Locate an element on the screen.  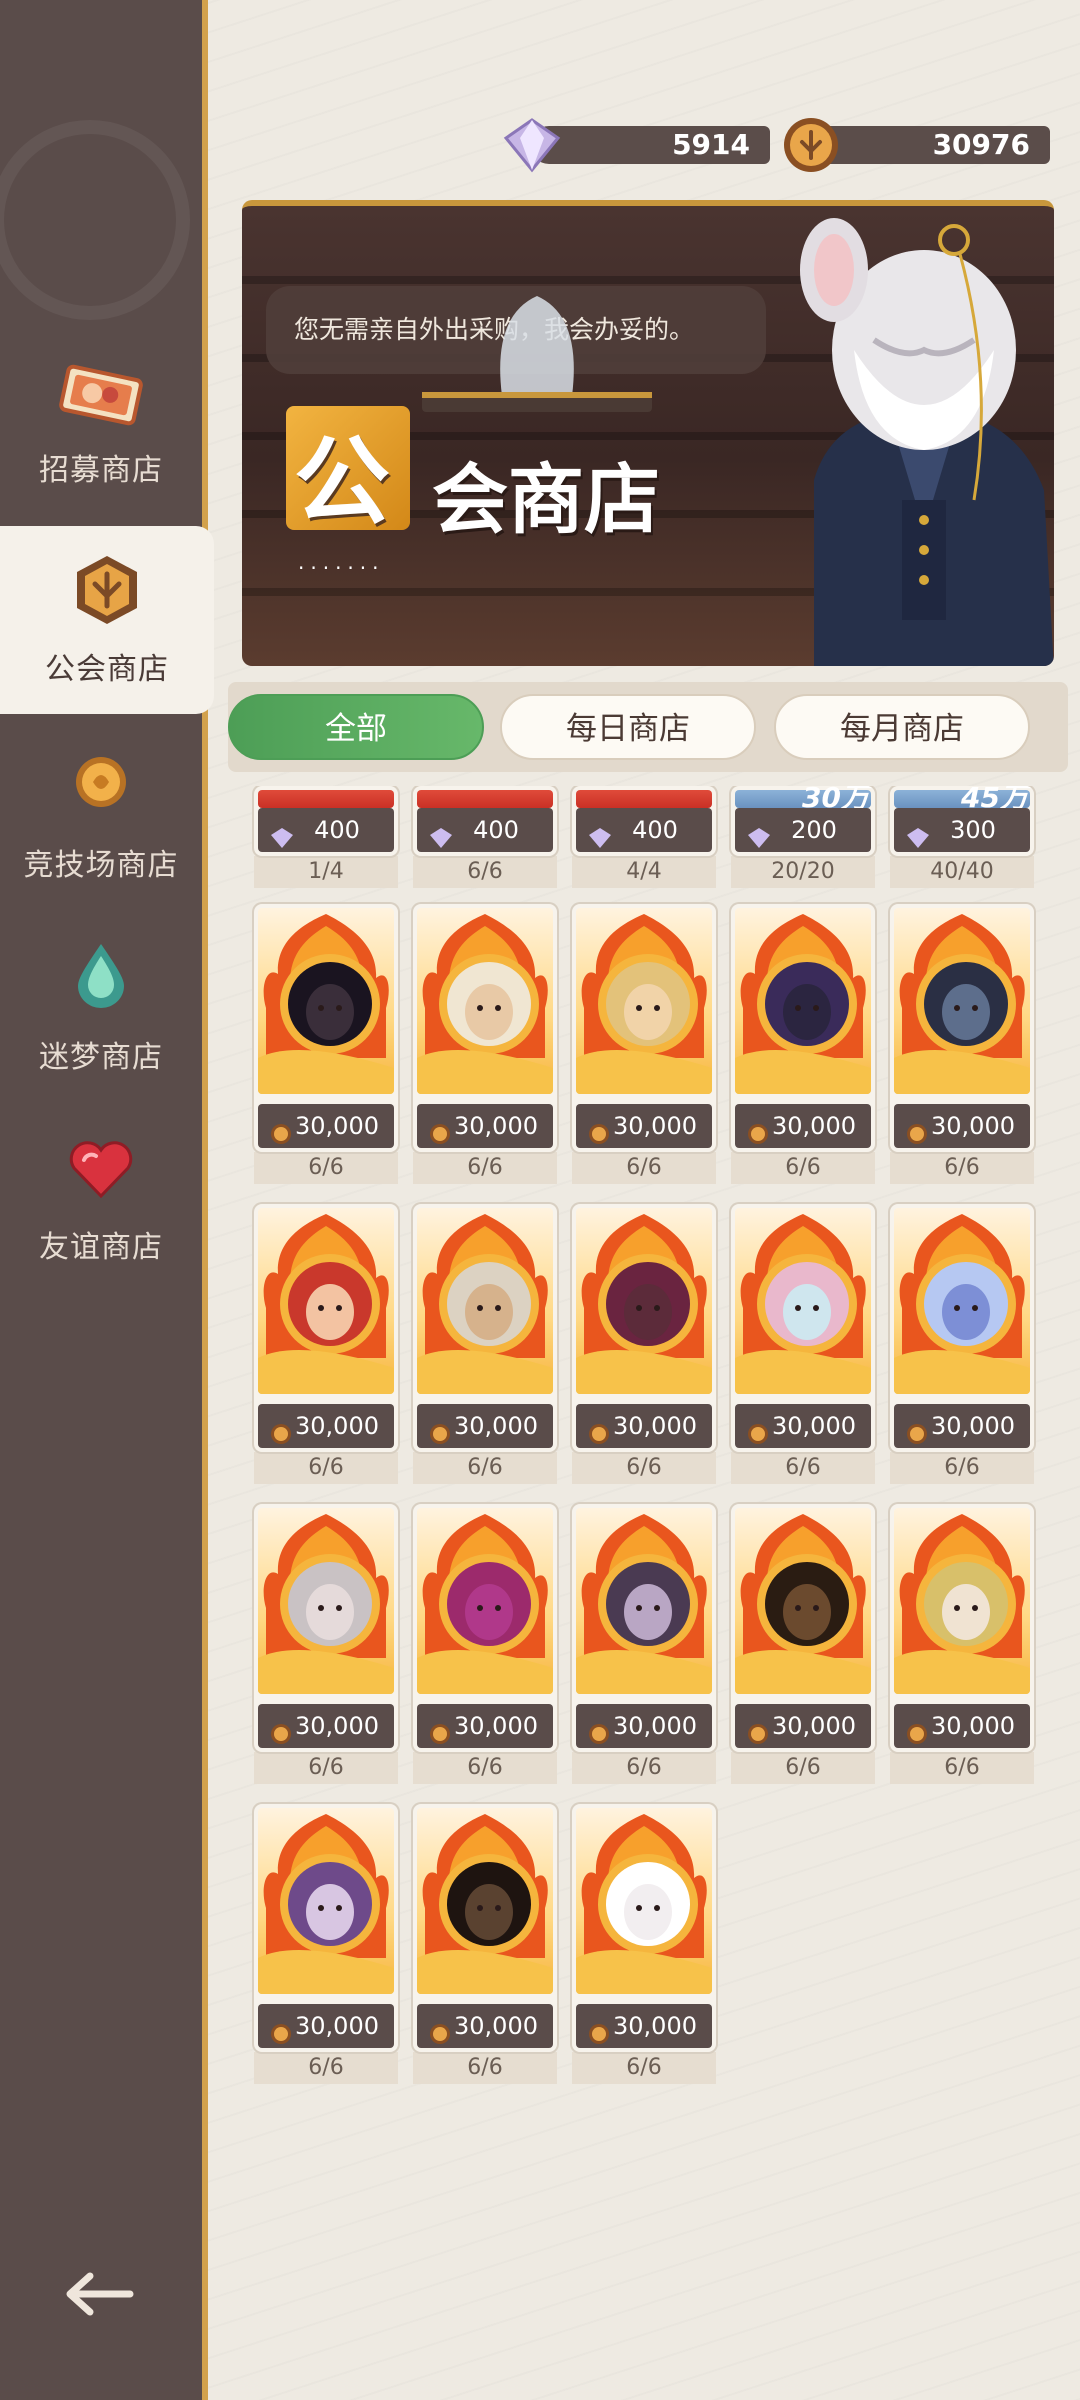
sidebar-item-guild-shop: 公会商店 is located at coordinates (107, 620).